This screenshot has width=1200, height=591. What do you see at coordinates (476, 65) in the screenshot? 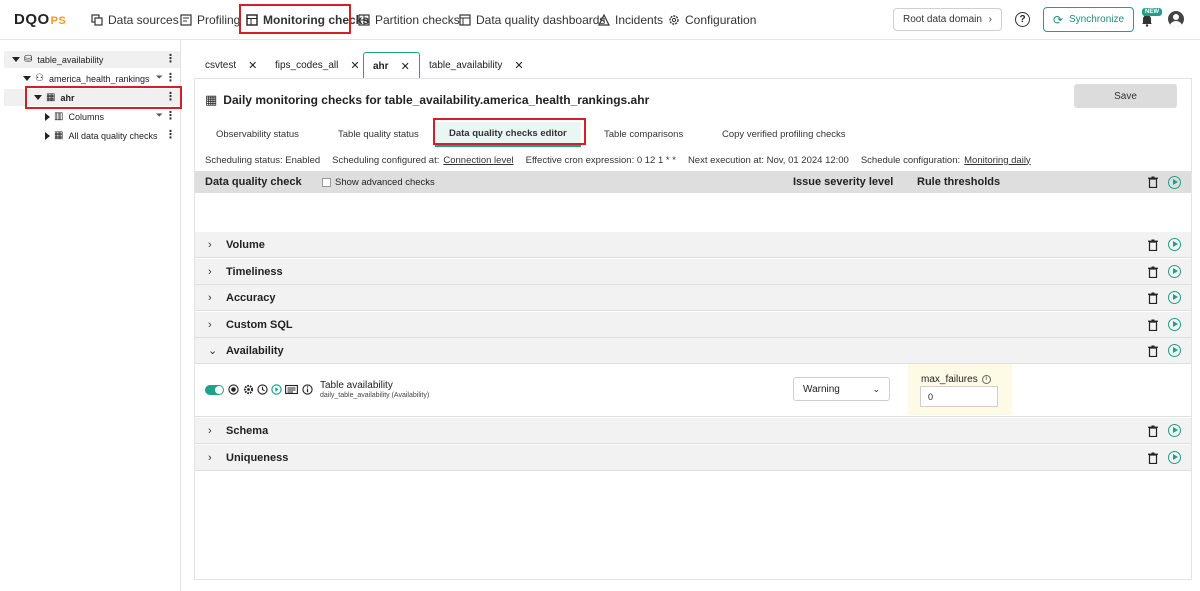
I see `tab-table-availability: table_availability ✕` at bounding box center [476, 65].